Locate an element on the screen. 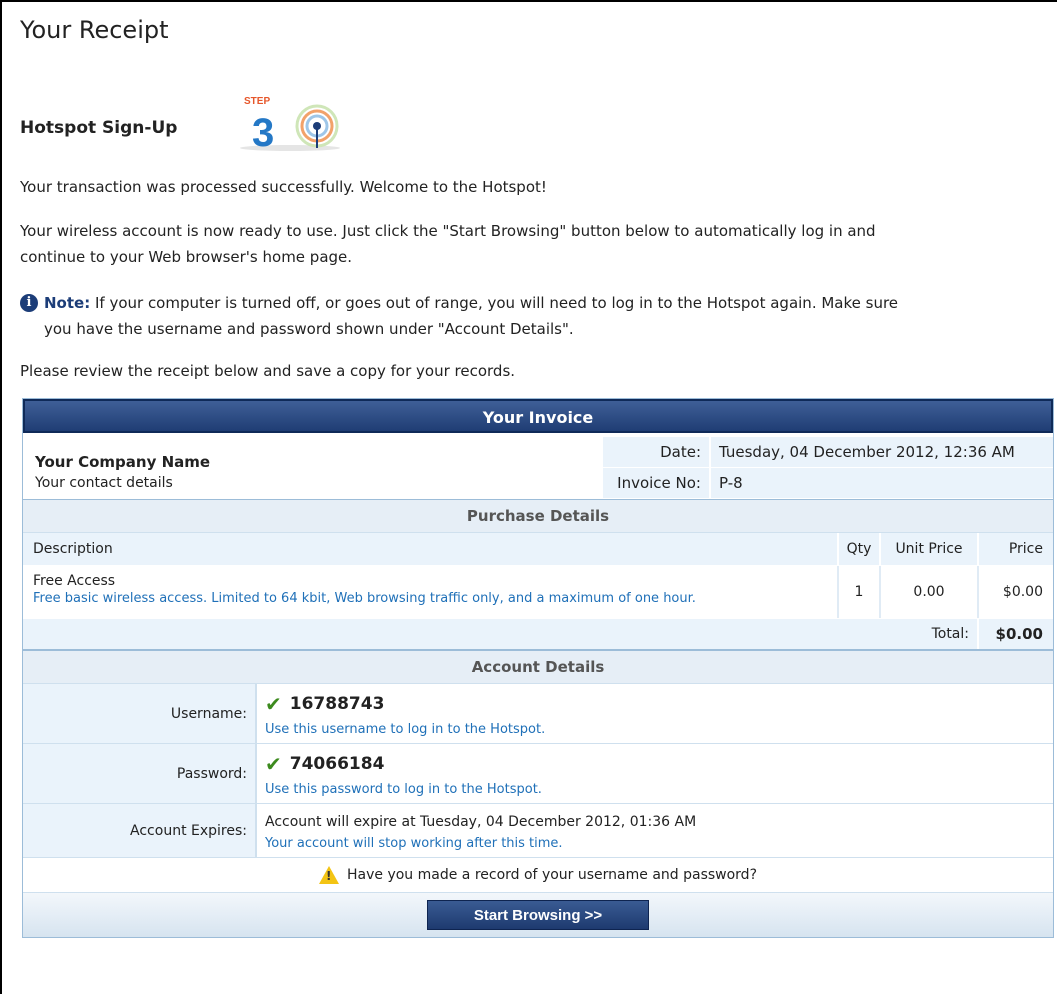 The height and width of the screenshot is (994, 1057). hotspot-signup-title: Hotspot Sign-Up is located at coordinates (99, 128).